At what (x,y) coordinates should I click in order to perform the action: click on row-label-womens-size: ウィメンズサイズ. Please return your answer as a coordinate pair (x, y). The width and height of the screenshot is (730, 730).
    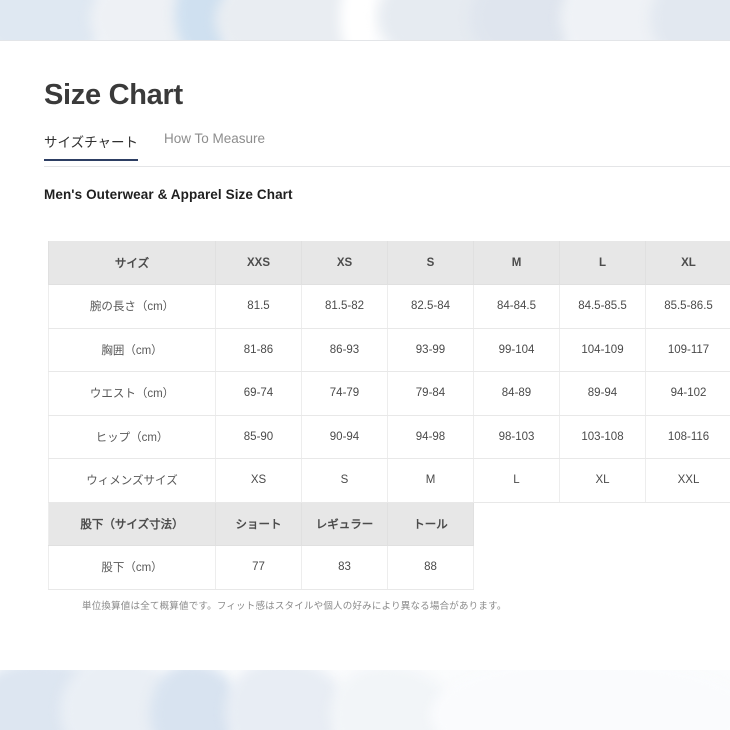
    Looking at the image, I should click on (132, 480).